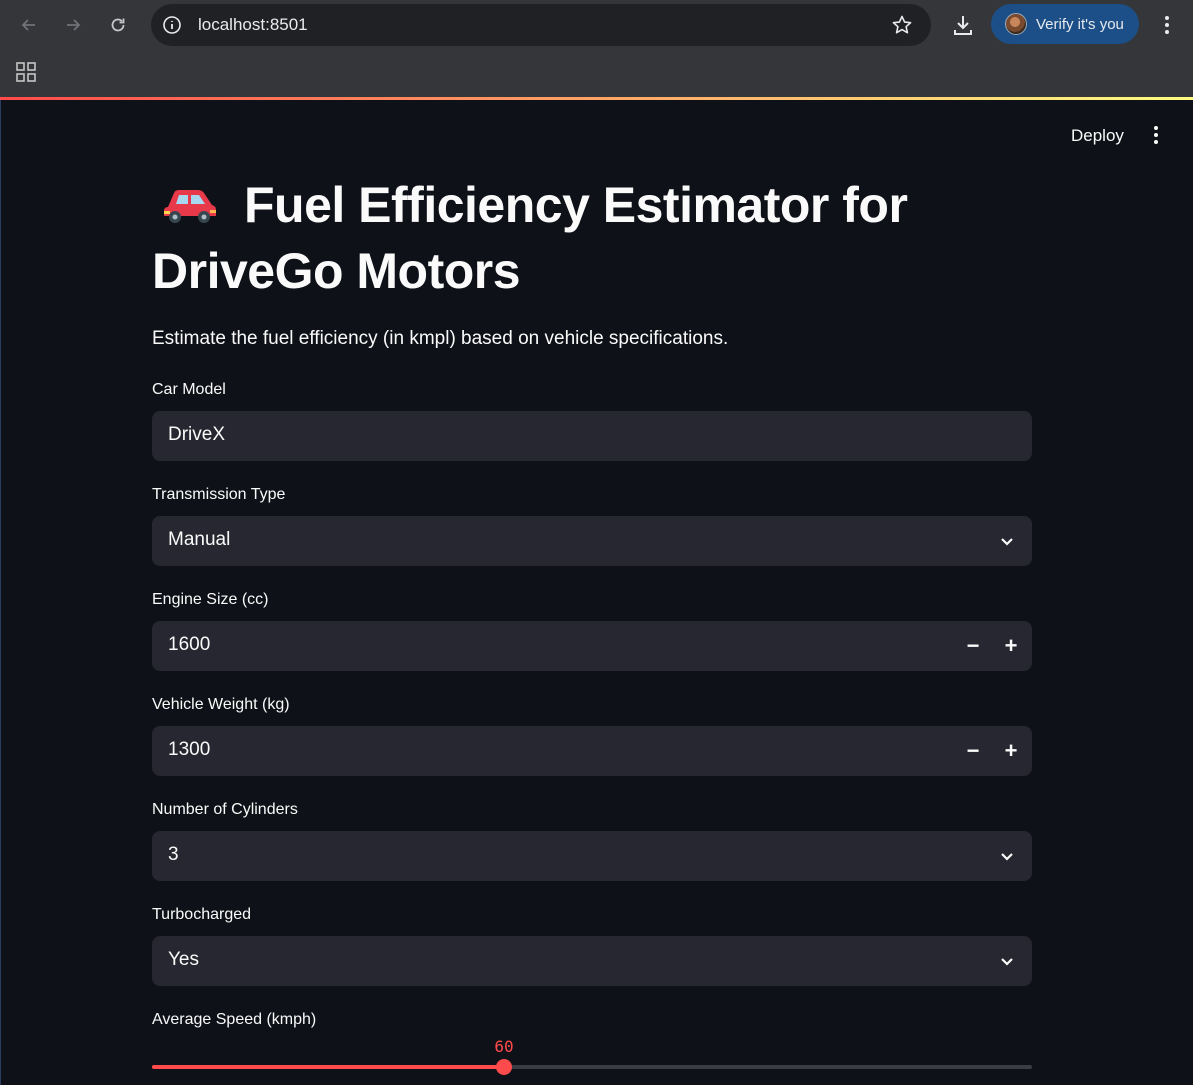 The width and height of the screenshot is (1193, 1085). What do you see at coordinates (173, 854) in the screenshot?
I see `cylinders-value: 3` at bounding box center [173, 854].